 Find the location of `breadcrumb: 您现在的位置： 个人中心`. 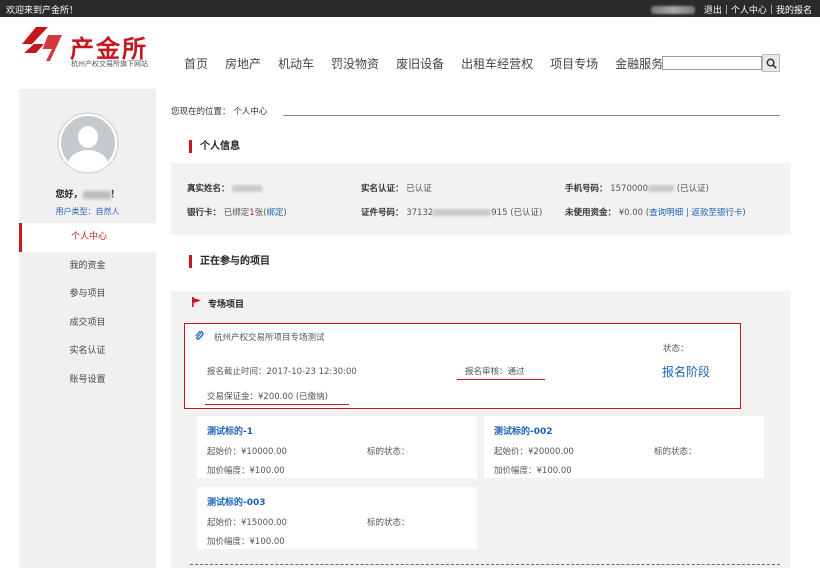

breadcrumb: 您现在的位置： 个人中心 is located at coordinates (219, 112).